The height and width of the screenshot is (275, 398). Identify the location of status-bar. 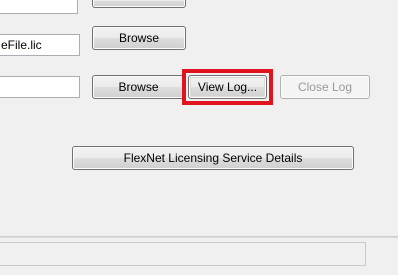
(199, 256).